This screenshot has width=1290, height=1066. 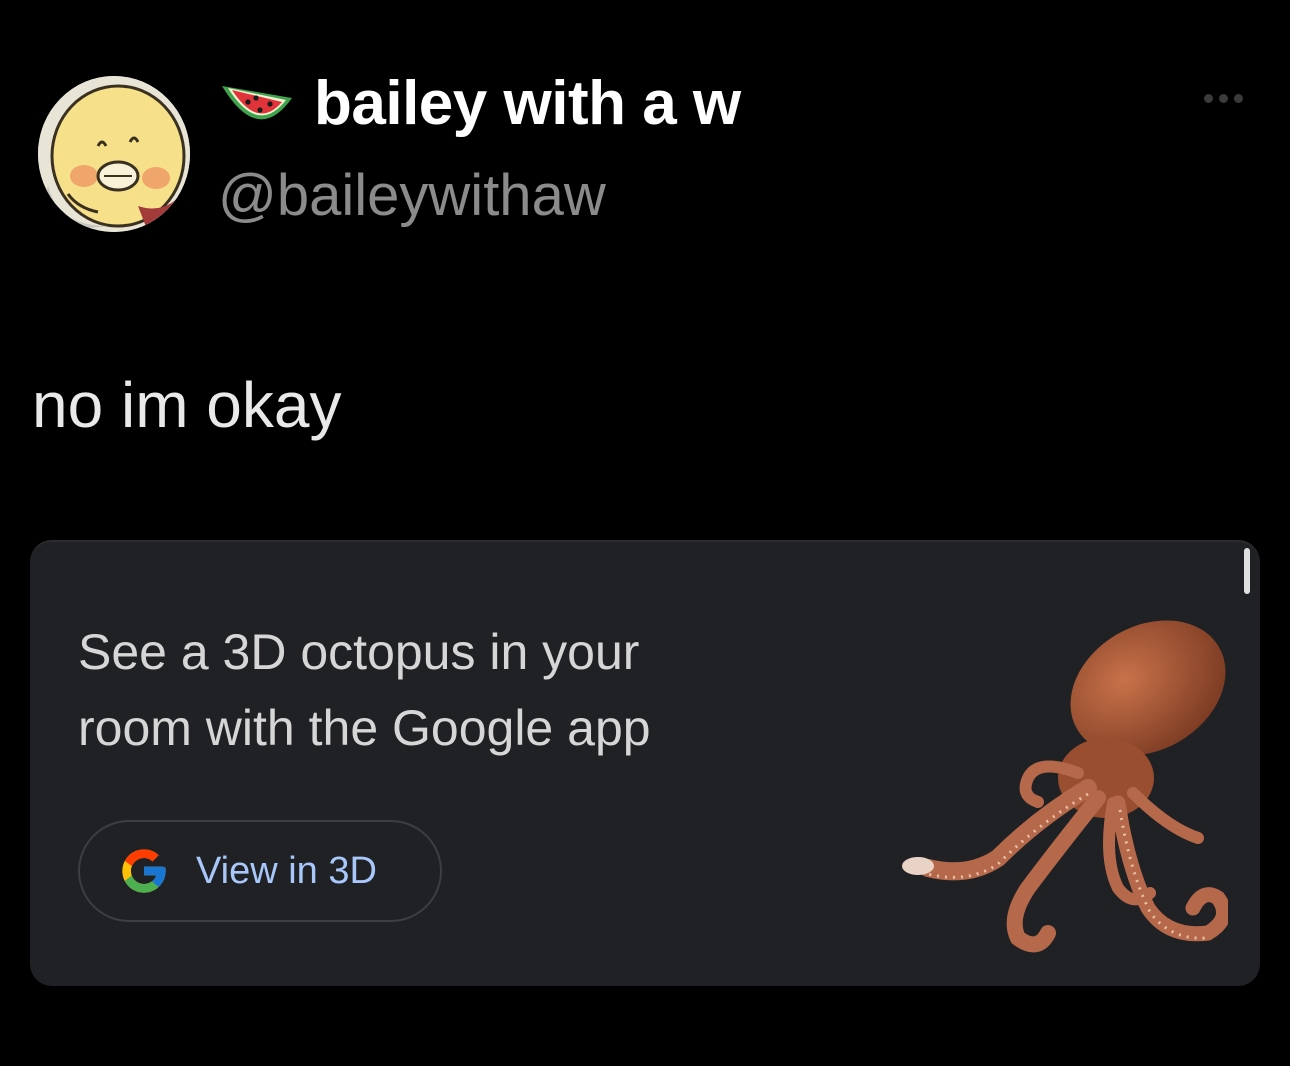 I want to click on google-g-icon, so click(x=144, y=871).